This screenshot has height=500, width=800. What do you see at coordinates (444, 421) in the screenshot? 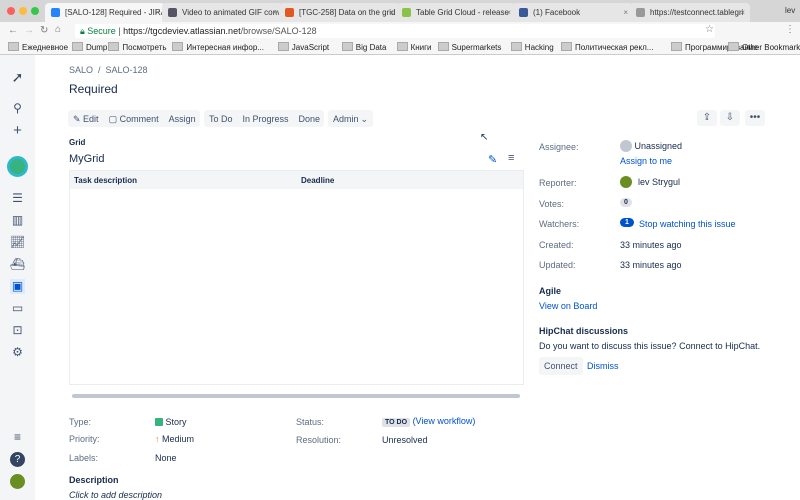
I see `view-workflow-link: (View workflow)` at bounding box center [444, 421].